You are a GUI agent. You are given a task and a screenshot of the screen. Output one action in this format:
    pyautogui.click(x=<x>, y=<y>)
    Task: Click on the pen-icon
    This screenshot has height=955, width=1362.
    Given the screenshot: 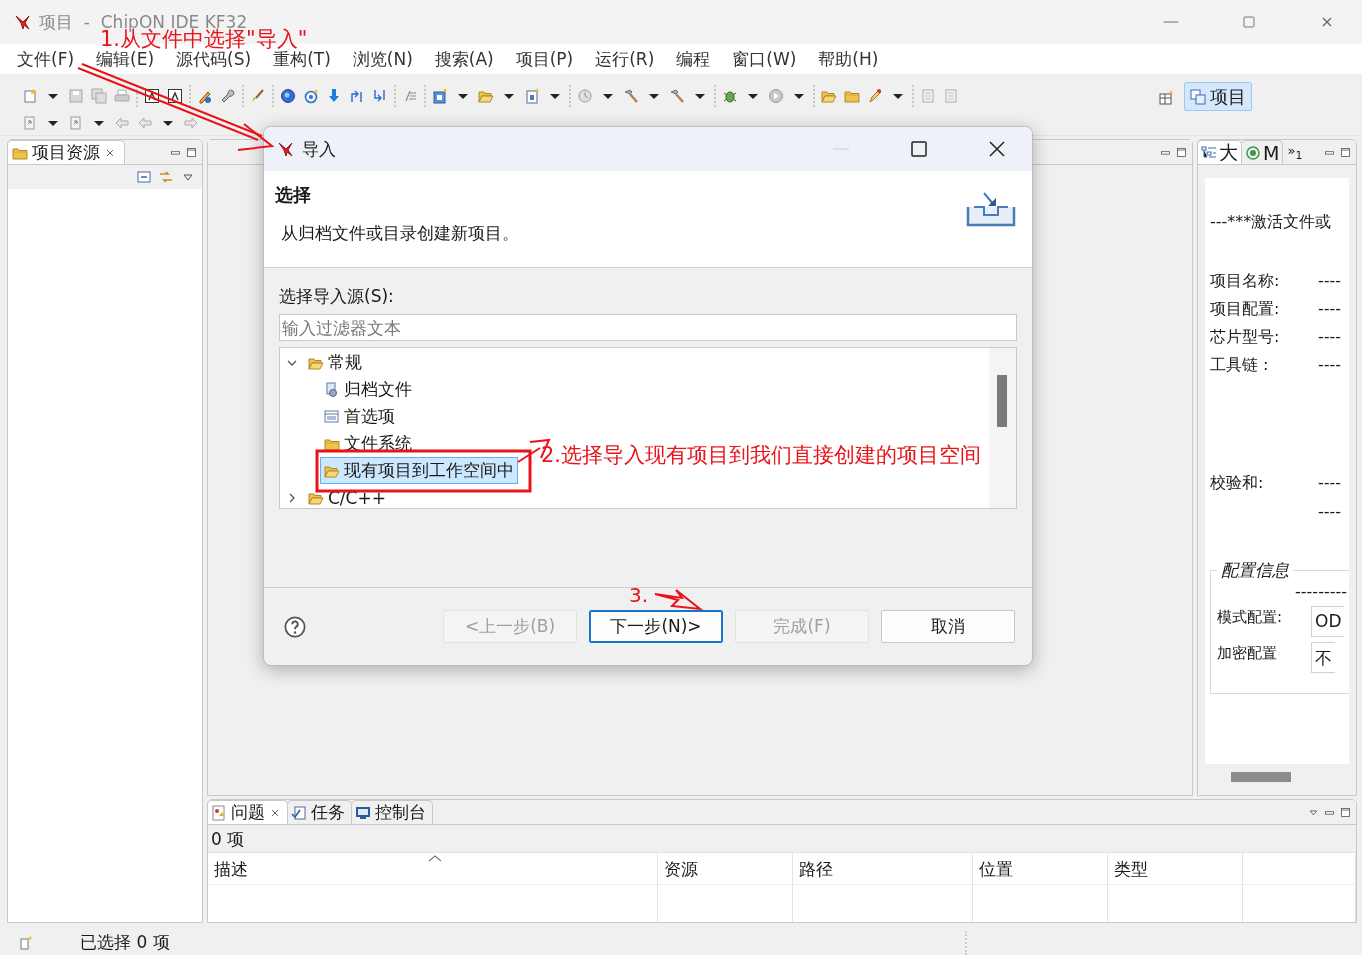 What is the action you would take?
    pyautogui.click(x=875, y=96)
    